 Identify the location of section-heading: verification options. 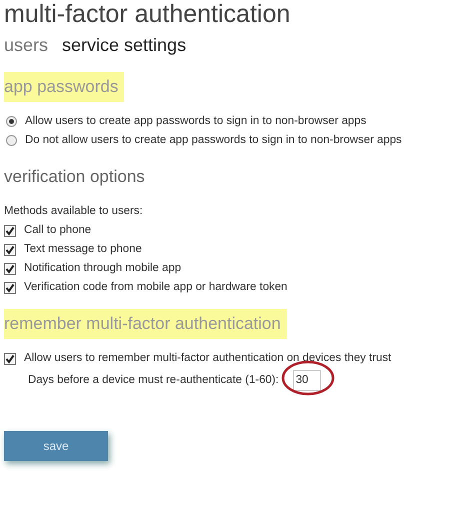
(74, 177).